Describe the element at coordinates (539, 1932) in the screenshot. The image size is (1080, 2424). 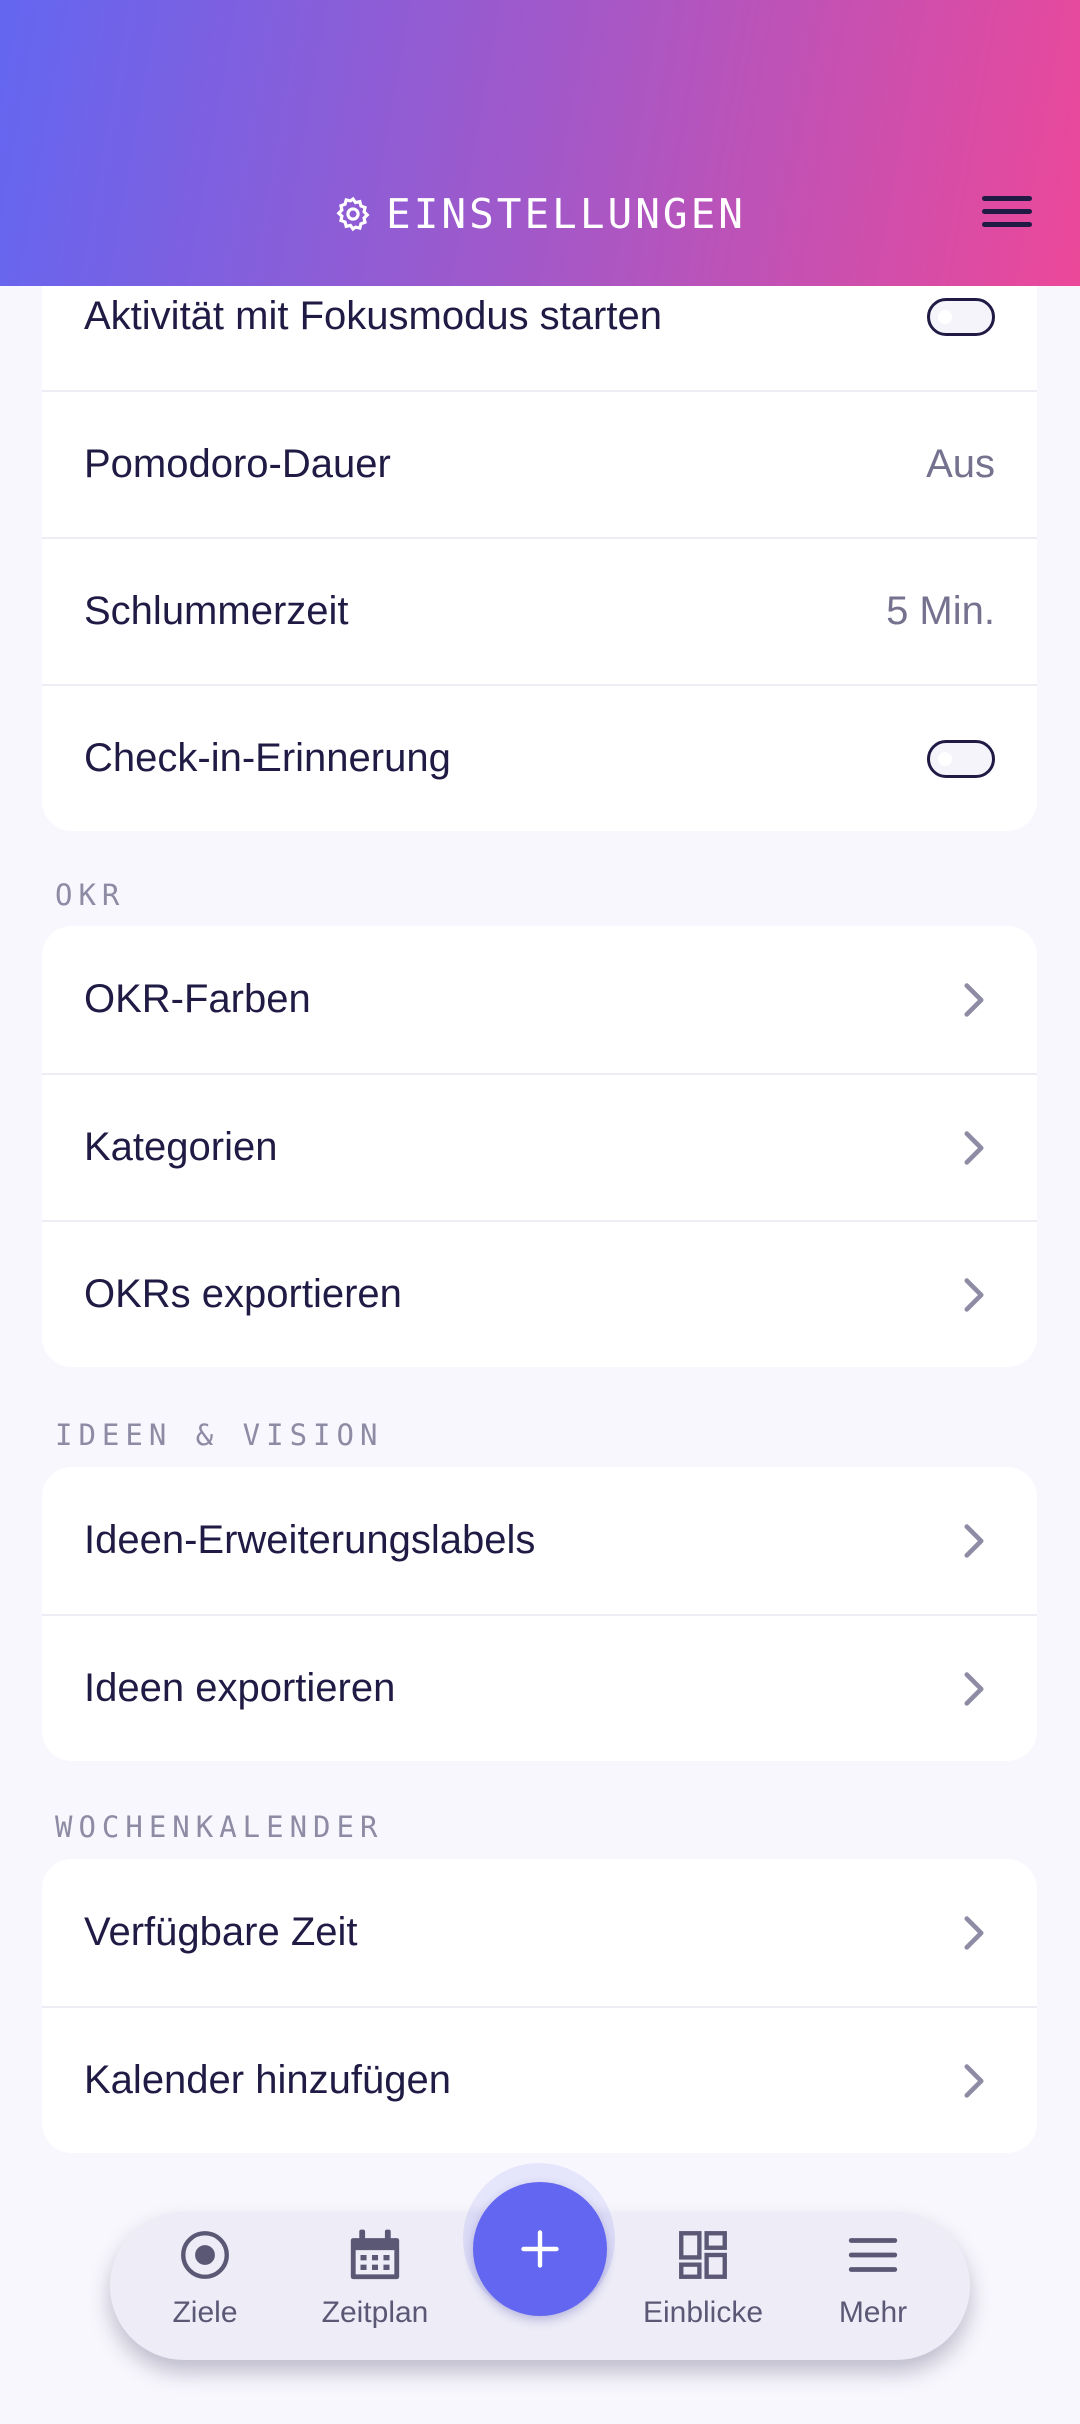
I see `settings-row-available-time: Verfügbare Zeit` at that location.